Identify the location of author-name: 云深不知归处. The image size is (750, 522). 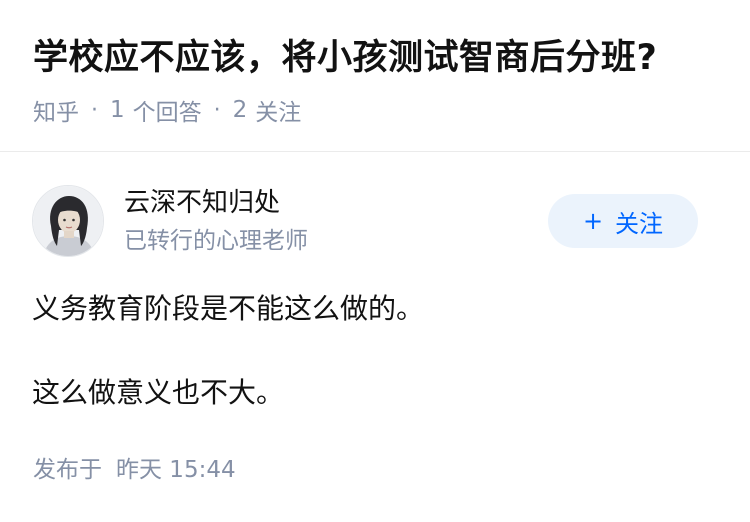
(202, 203).